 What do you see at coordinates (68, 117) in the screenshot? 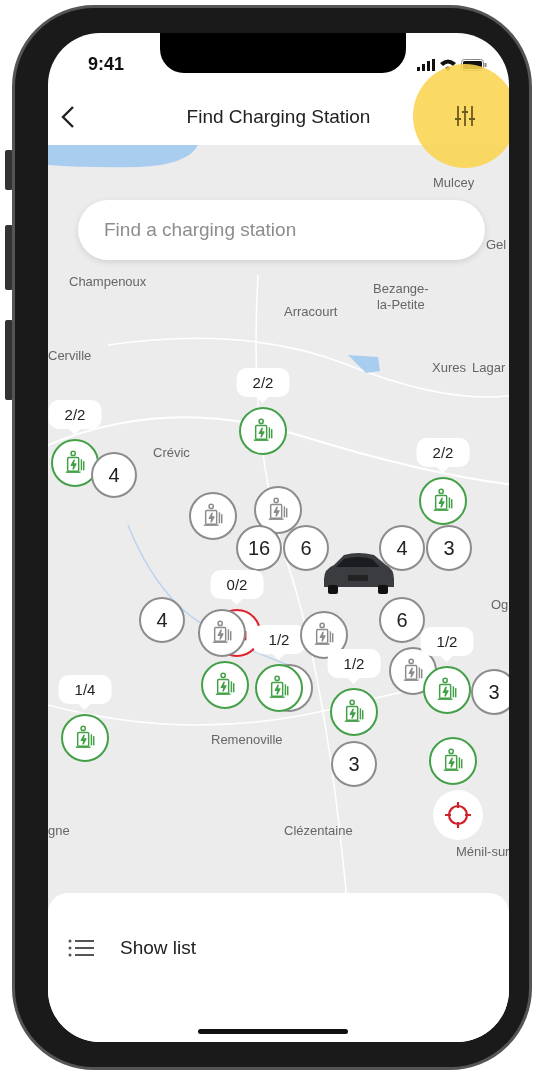
I see `chevron-left-icon` at bounding box center [68, 117].